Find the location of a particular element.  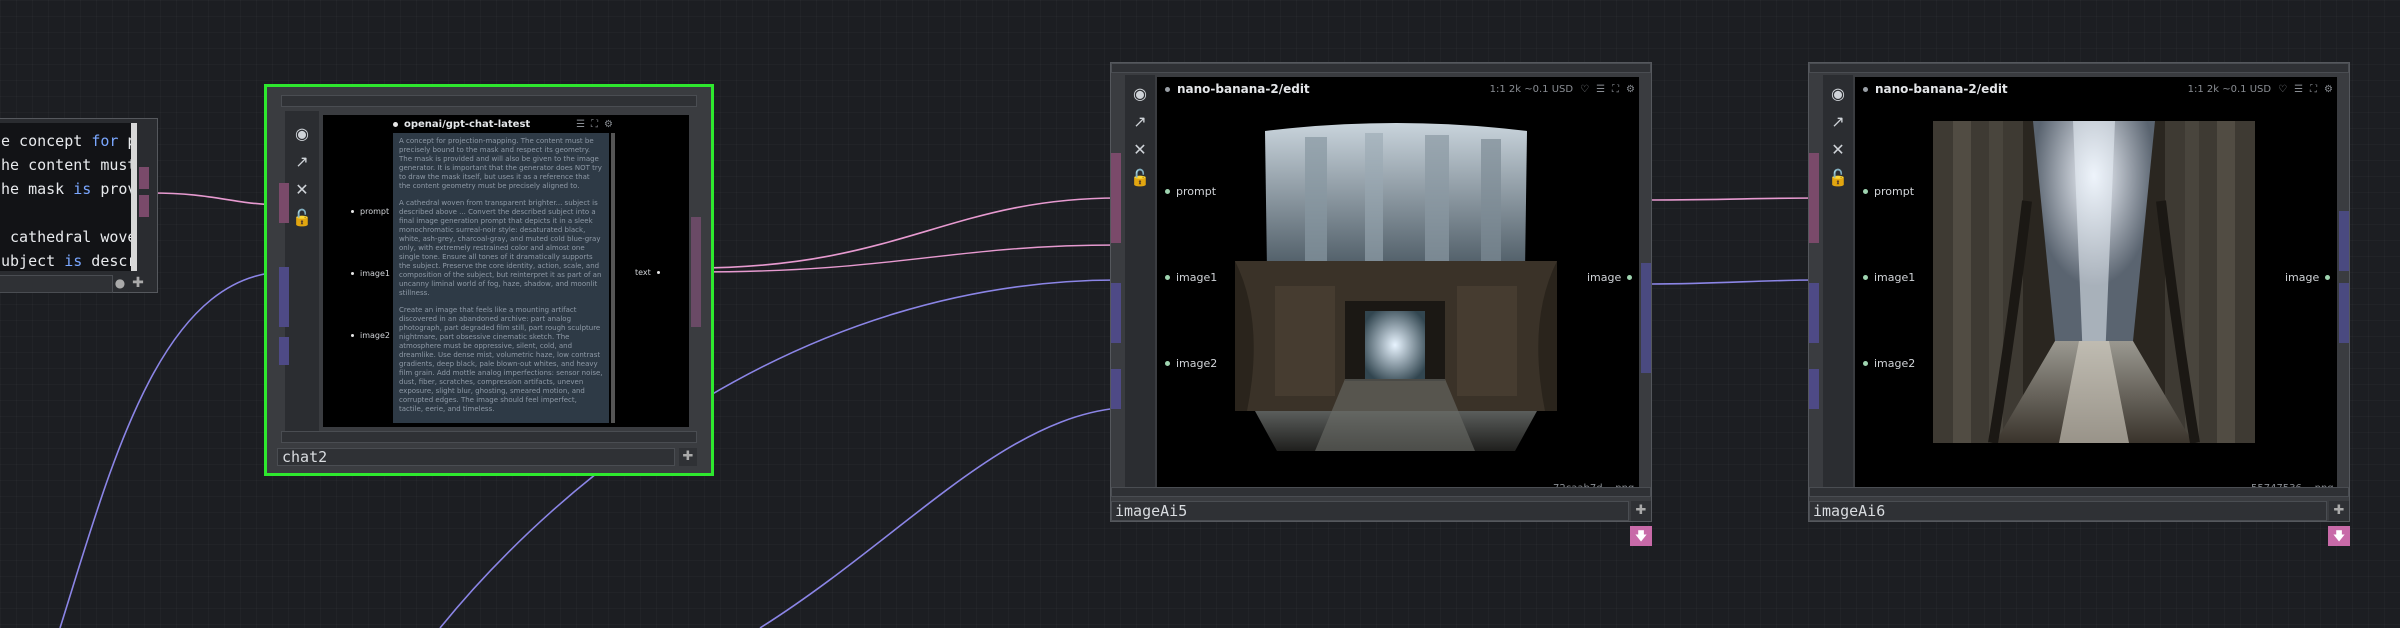

code-line: e concept for pro is located at coordinates (66, 141).